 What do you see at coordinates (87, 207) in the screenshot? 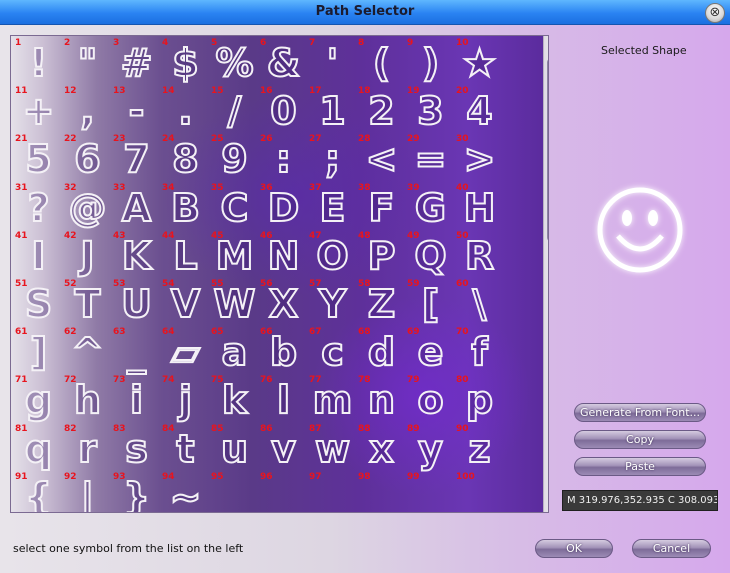
I see `symbol-cell: 32 @` at bounding box center [87, 207].